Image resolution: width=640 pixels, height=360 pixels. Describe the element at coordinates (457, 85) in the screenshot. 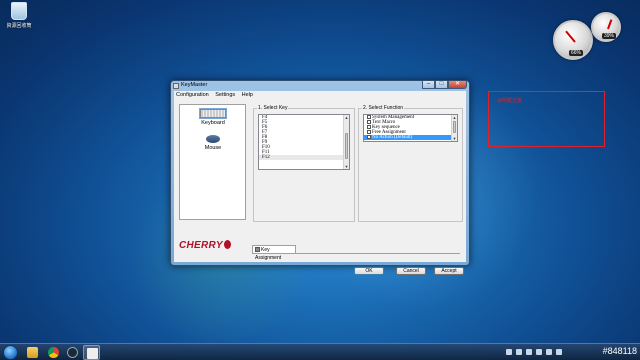

I see `close-button: ✕` at that location.